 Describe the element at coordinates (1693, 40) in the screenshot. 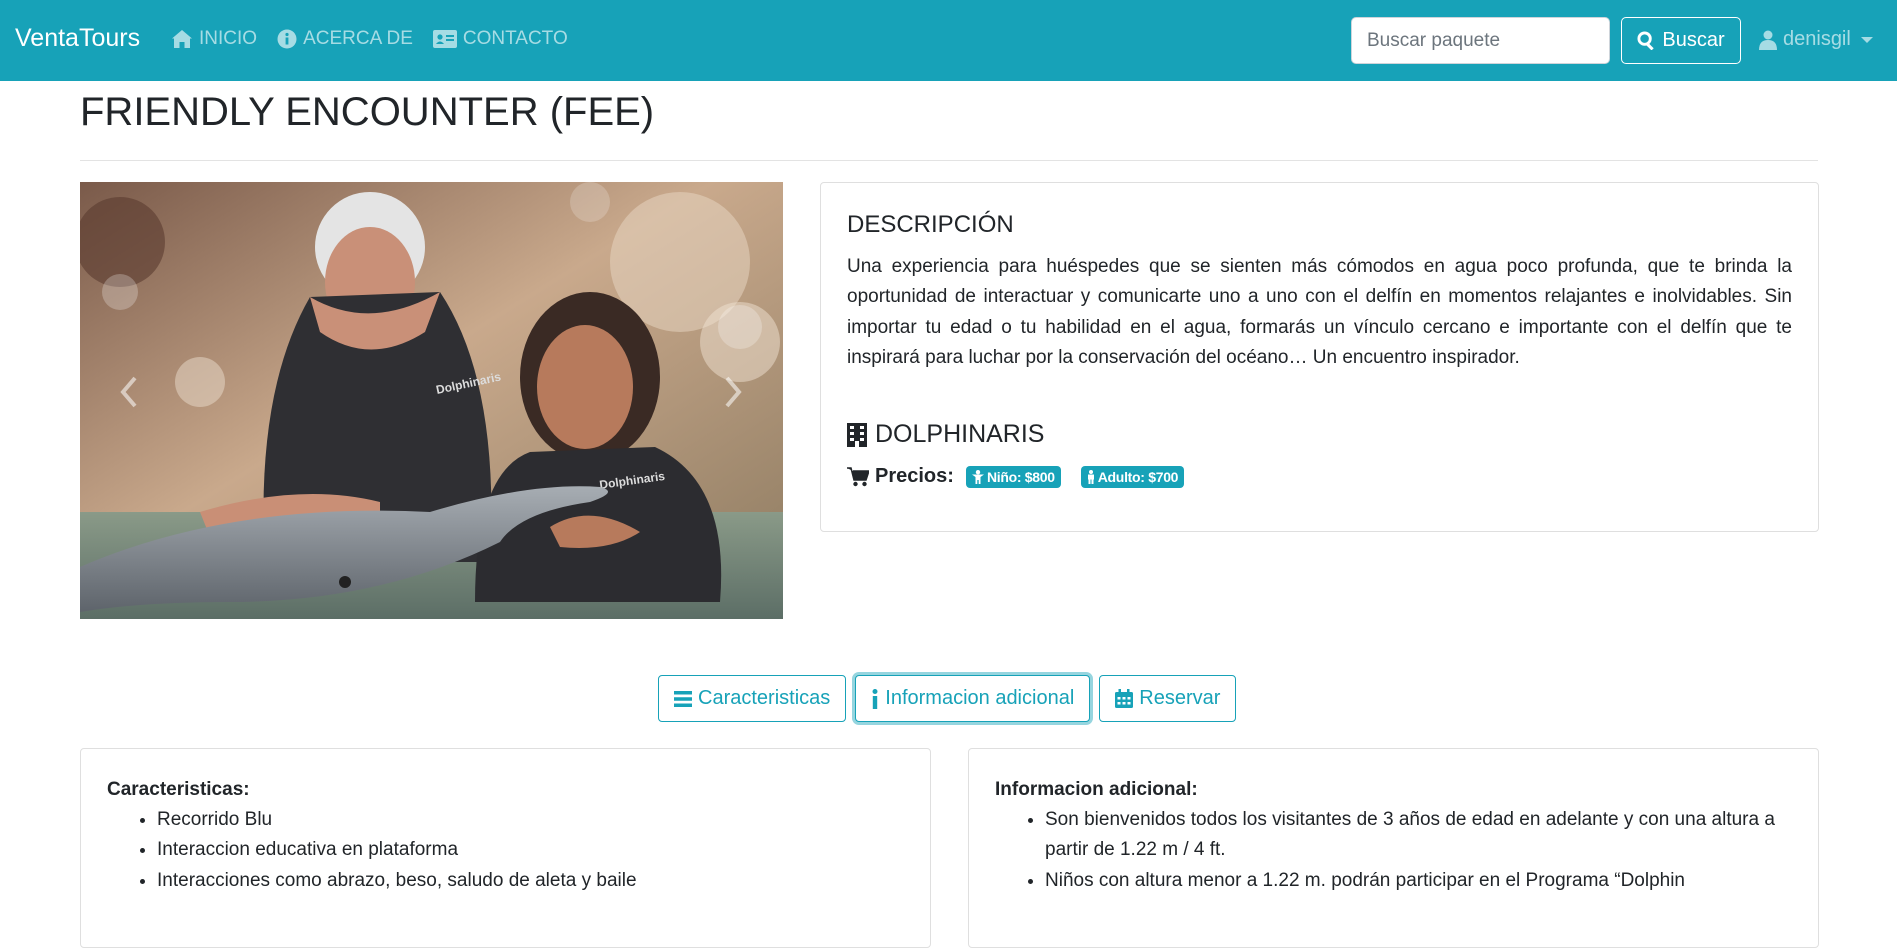

I see `search-button-label: Buscar` at that location.